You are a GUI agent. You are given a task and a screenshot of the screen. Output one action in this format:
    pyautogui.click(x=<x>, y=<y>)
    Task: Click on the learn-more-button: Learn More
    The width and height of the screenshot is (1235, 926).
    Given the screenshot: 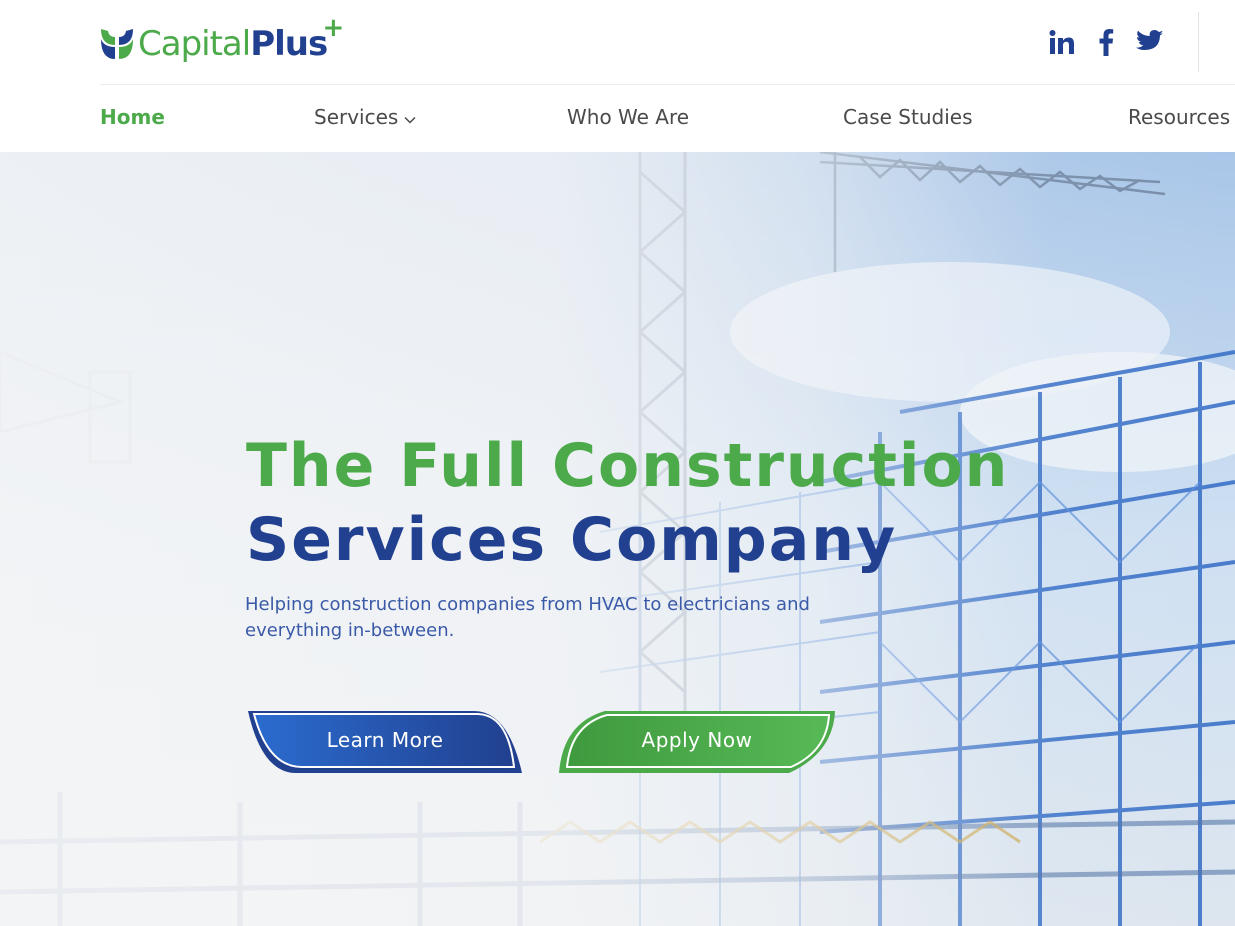 What is the action you would take?
    pyautogui.click(x=385, y=742)
    